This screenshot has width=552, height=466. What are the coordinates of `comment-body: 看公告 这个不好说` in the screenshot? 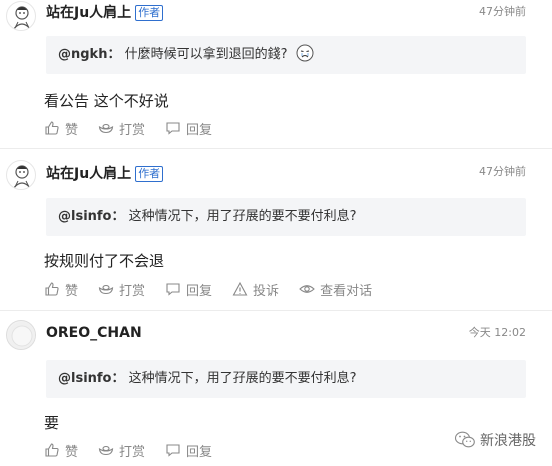 It's located at (106, 101).